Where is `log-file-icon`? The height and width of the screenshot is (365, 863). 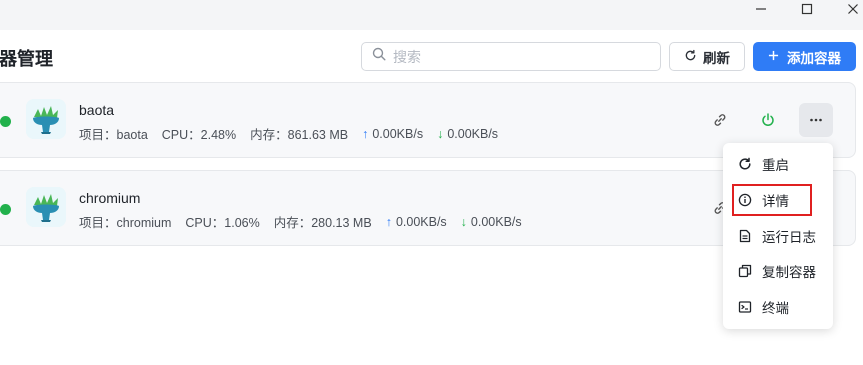 log-file-icon is located at coordinates (745, 236).